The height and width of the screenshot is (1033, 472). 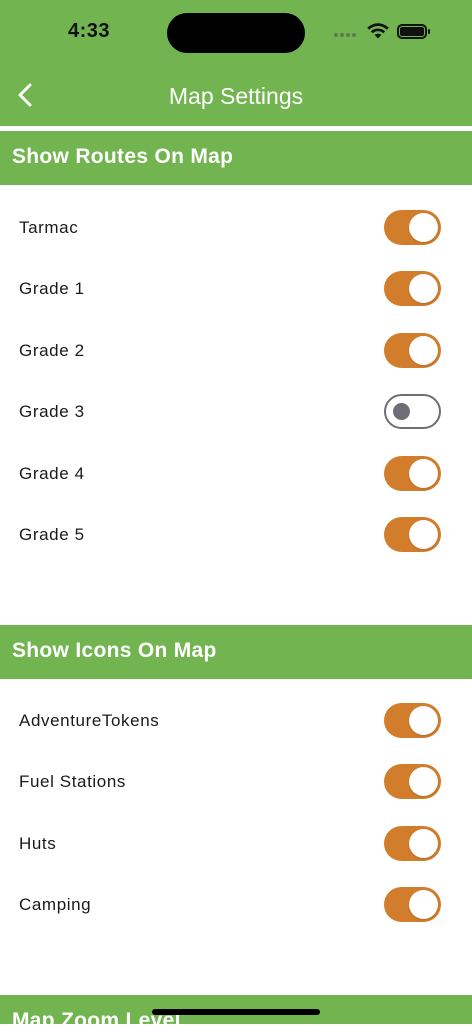 What do you see at coordinates (236, 158) in the screenshot?
I see `section-header-routes: Show Routes On Map` at bounding box center [236, 158].